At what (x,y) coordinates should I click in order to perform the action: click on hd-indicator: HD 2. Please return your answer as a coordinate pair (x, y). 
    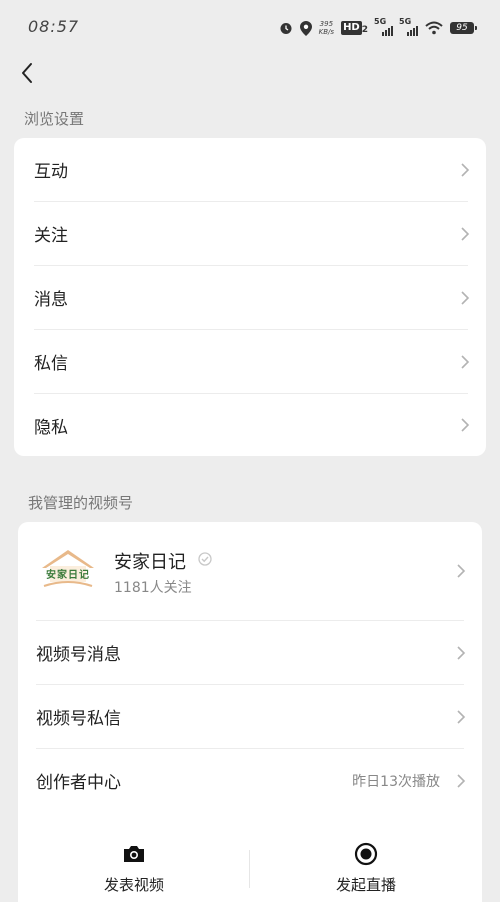
    Looking at the image, I should click on (354, 28).